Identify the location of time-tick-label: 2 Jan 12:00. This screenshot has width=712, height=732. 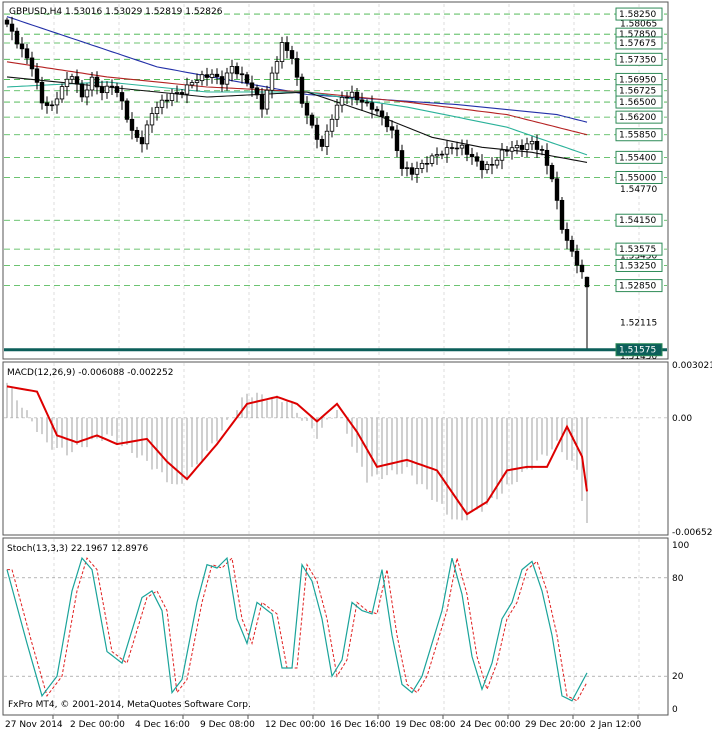
(616, 725).